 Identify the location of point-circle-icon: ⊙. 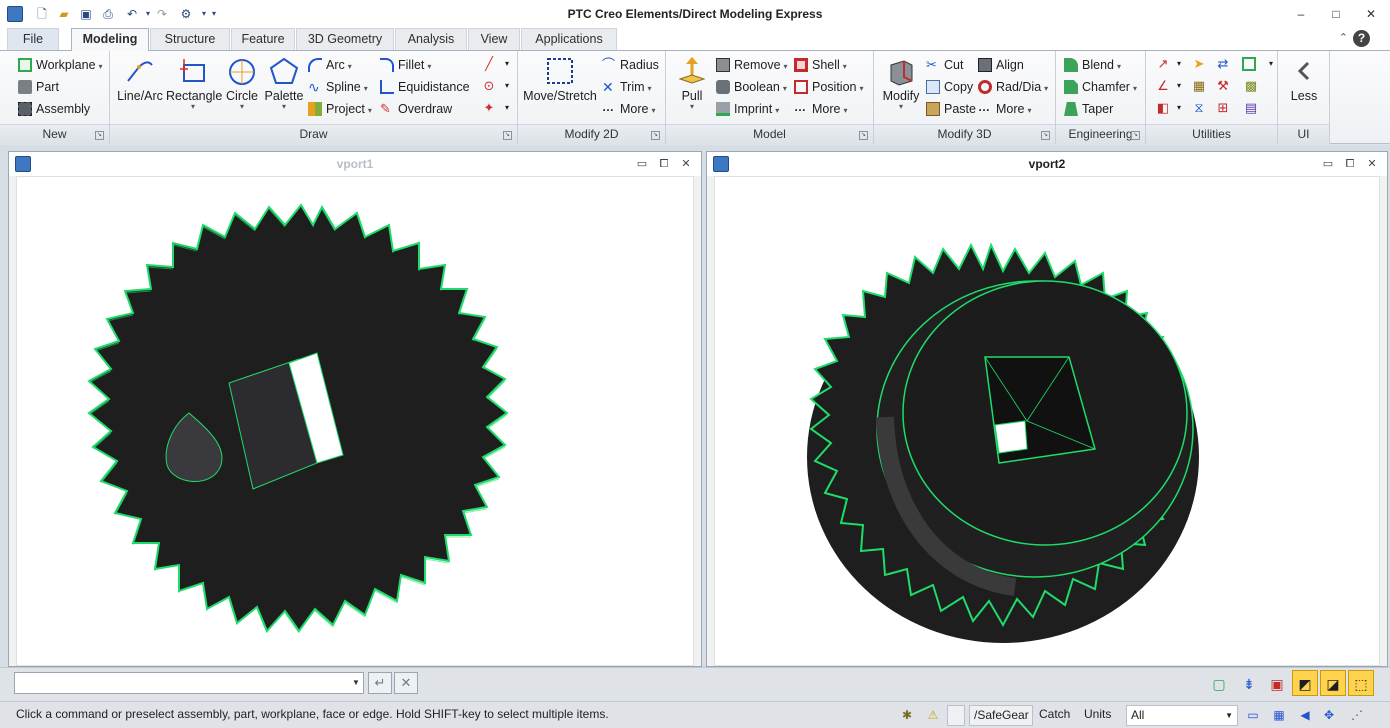
(489, 86).